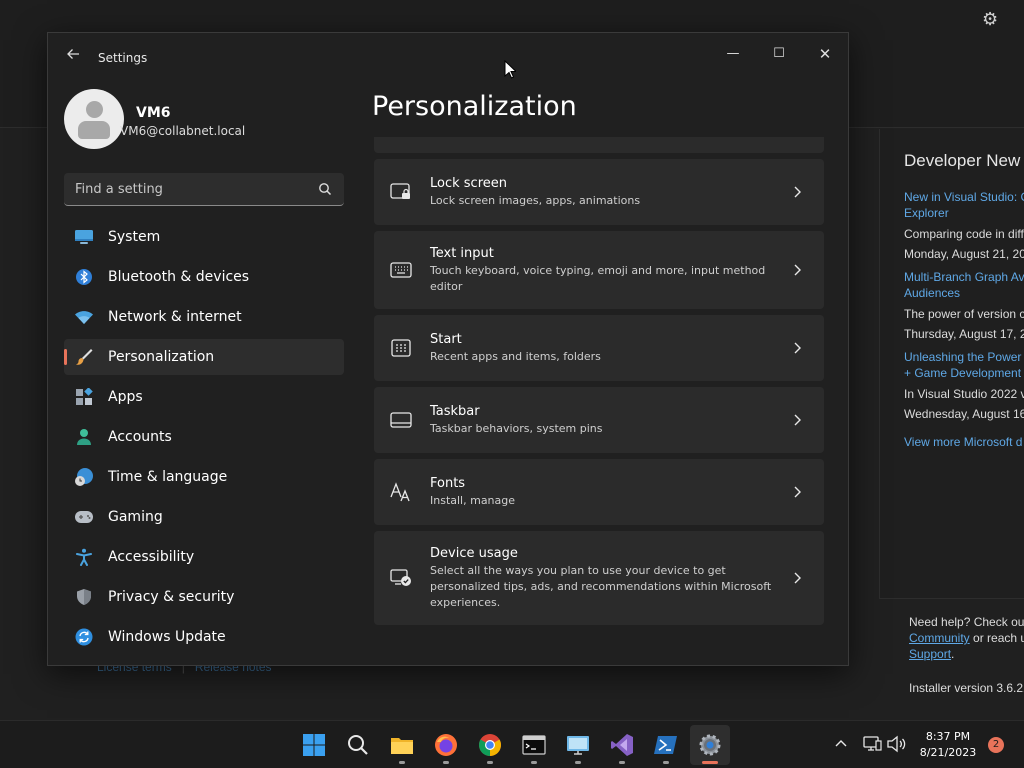 Image resolution: width=1024 pixels, height=768 pixels. What do you see at coordinates (473, 500) in the screenshot?
I see `card-desc: Install, manage` at bounding box center [473, 500].